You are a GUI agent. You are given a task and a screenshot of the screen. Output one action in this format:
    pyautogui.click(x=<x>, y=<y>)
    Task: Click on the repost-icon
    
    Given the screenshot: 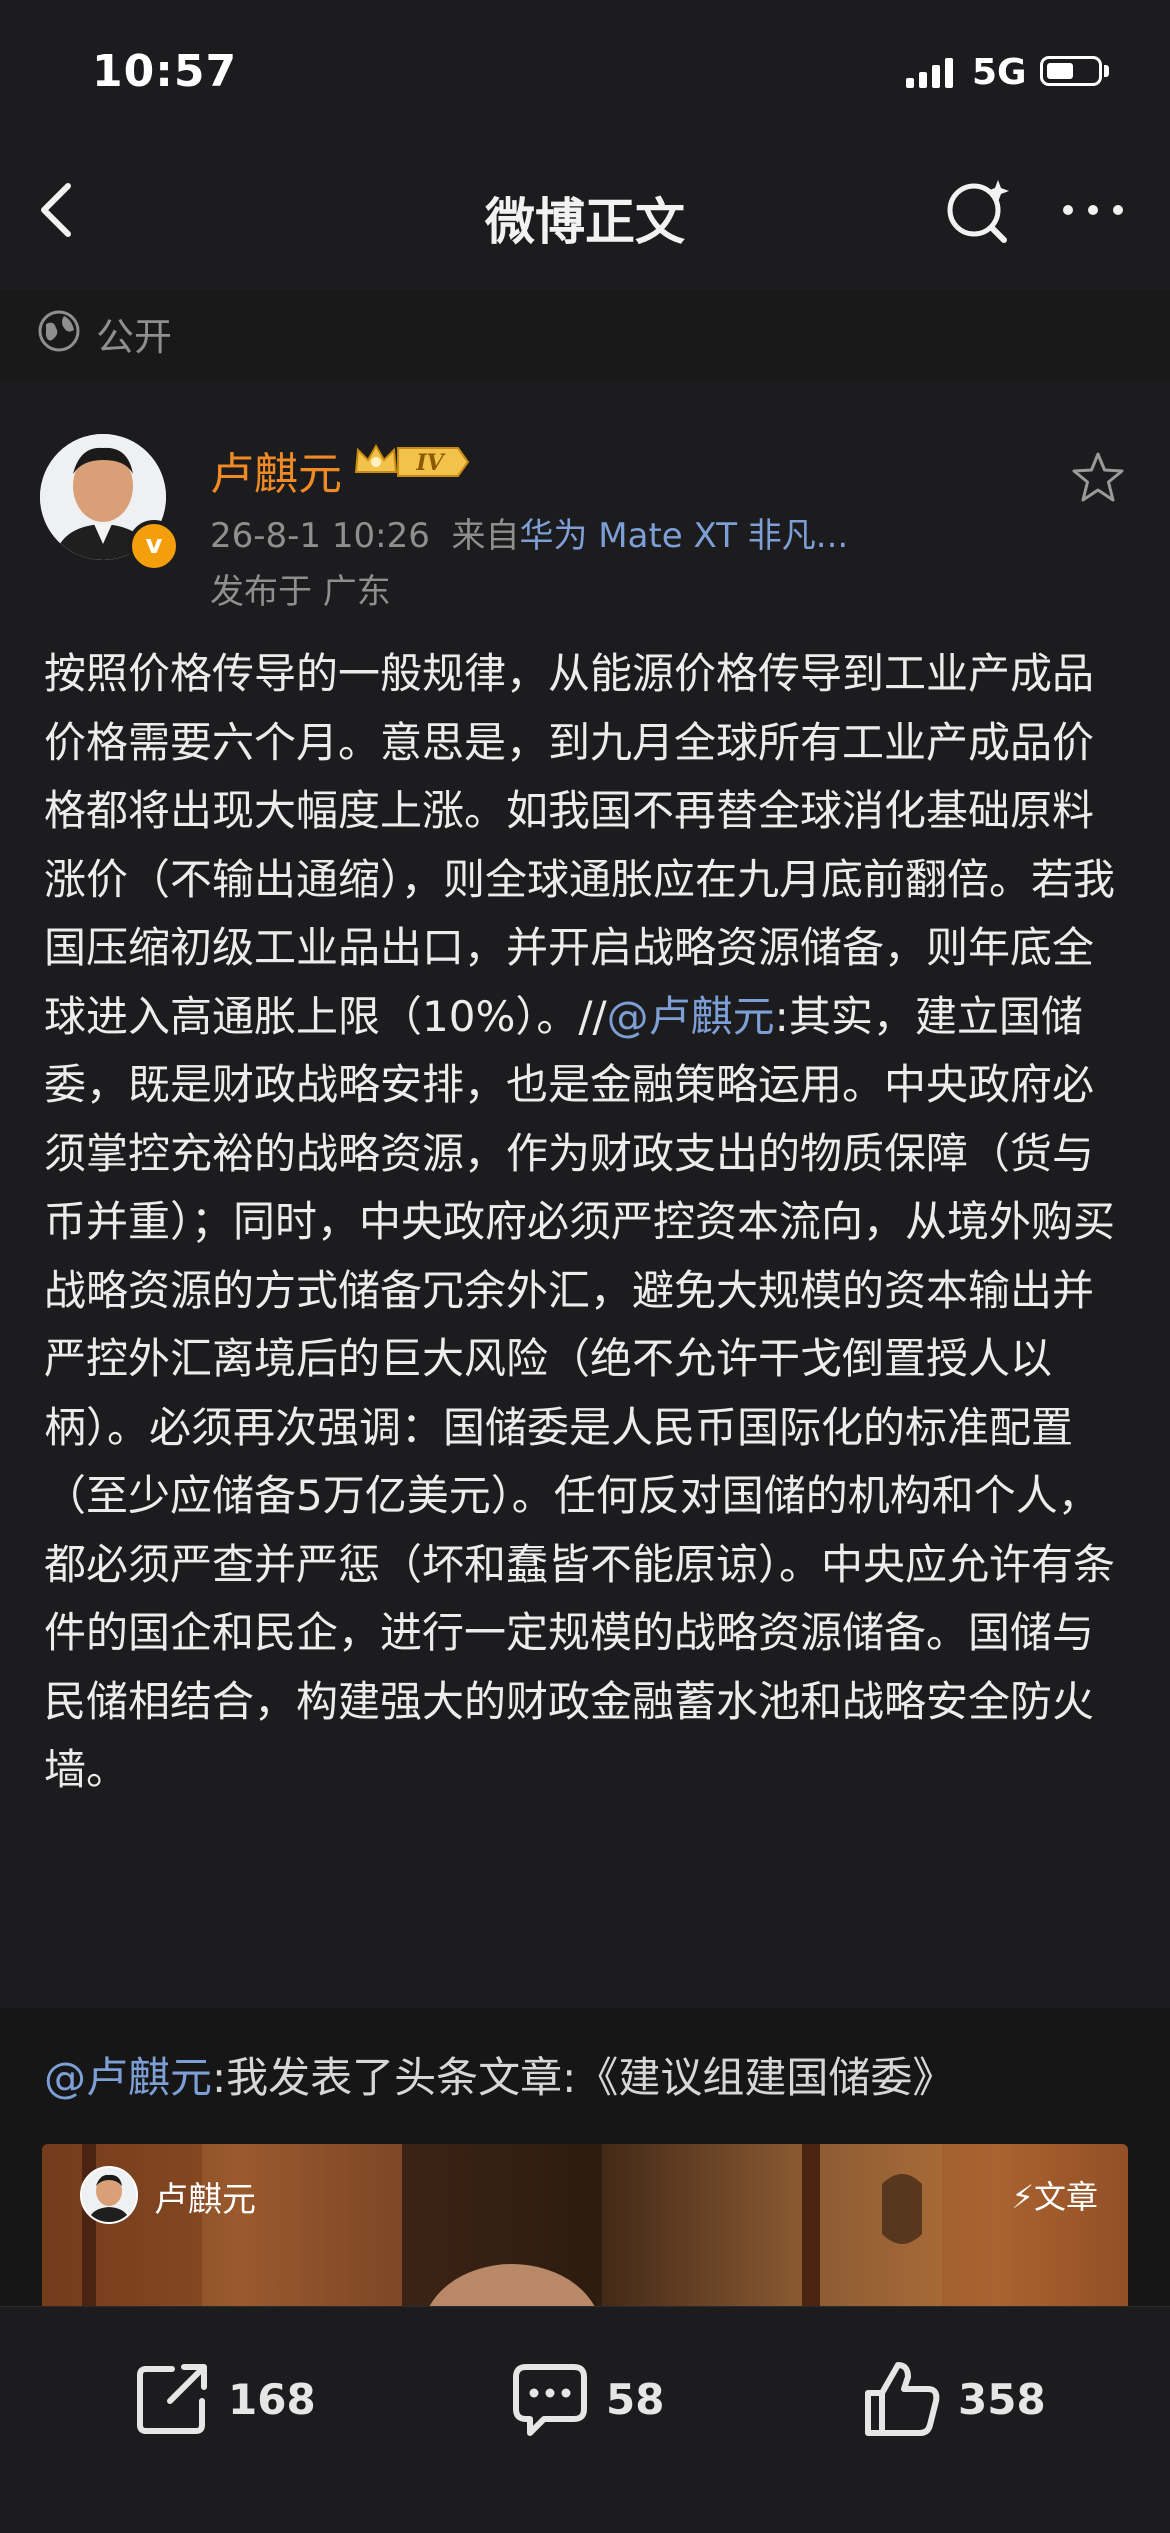 What is the action you would take?
    pyautogui.click(x=172, y=2399)
    